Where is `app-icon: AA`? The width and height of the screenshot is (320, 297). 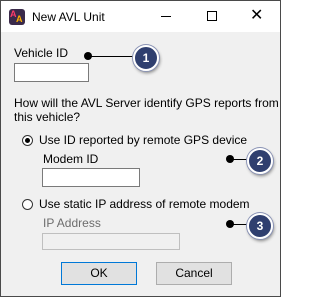
app-icon: AA is located at coordinates (17, 17).